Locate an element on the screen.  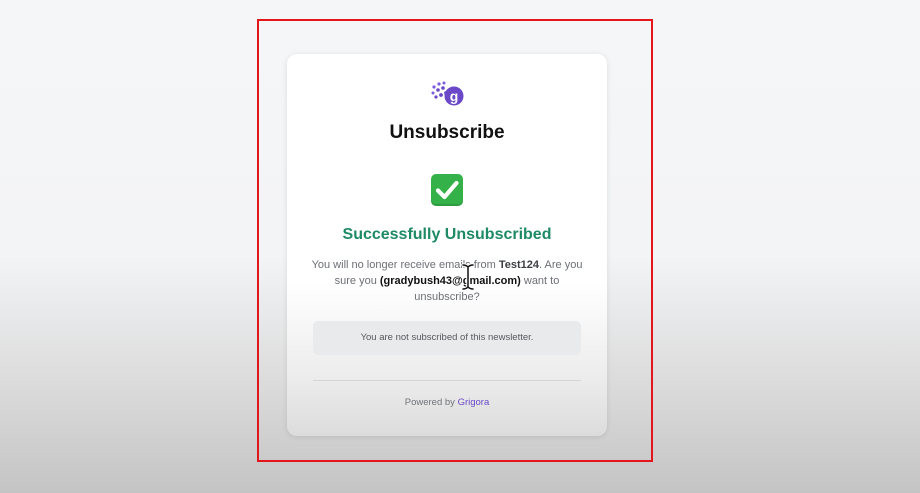
divider is located at coordinates (447, 380).